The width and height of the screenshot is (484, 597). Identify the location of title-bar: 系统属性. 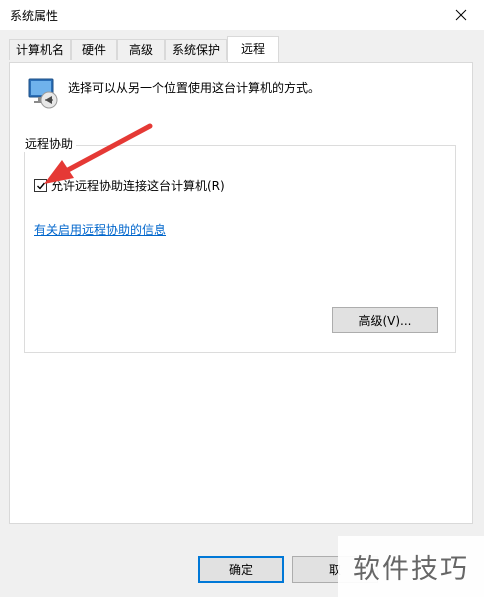
(242, 15).